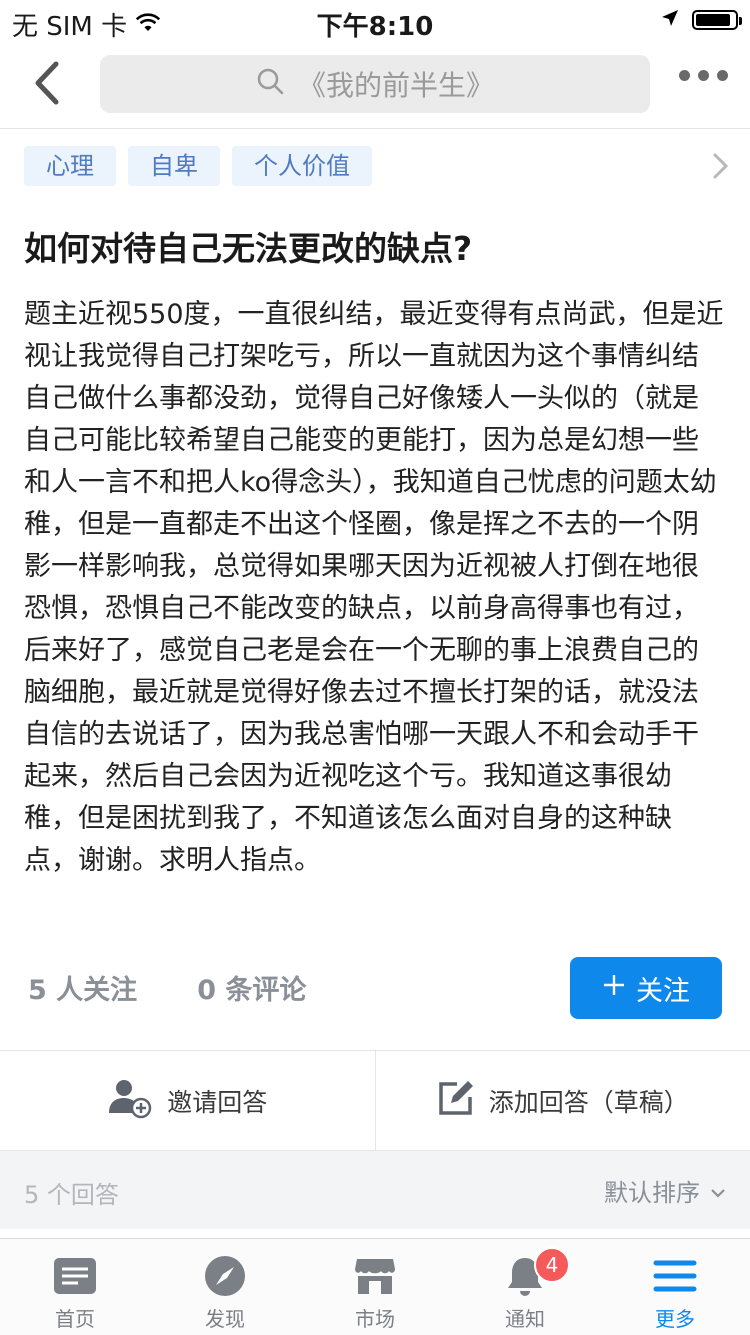  What do you see at coordinates (174, 166) in the screenshot?
I see `tag-item: 自卑` at bounding box center [174, 166].